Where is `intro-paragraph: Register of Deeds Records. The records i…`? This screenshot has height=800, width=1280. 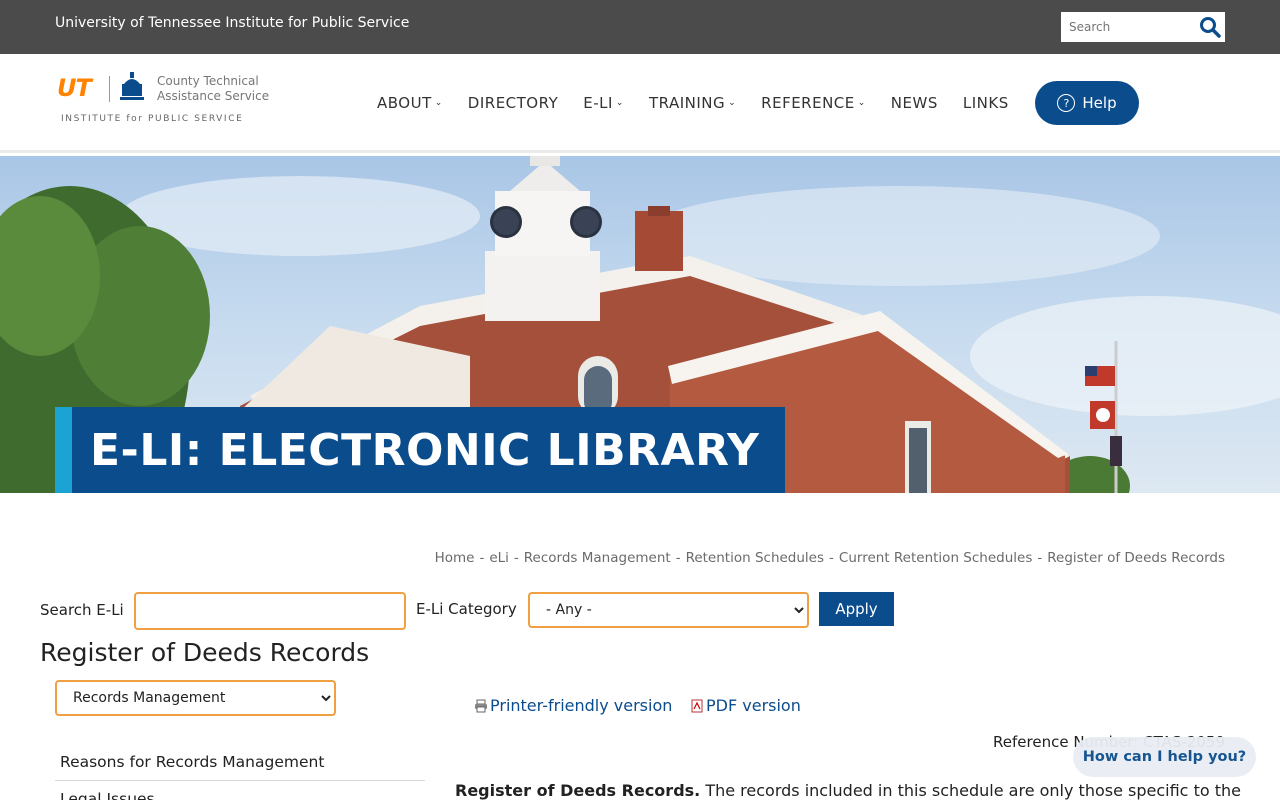
intro-paragraph: Register of Deeds Records. The records i… is located at coordinates (848, 790).